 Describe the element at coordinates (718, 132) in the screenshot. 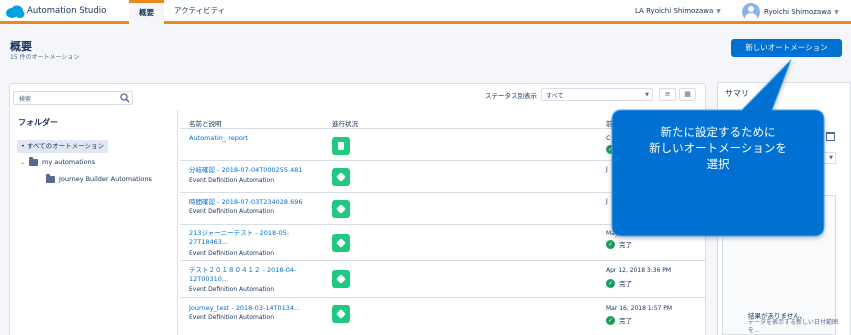

I see `callout-line: 新たに設定するために` at that location.